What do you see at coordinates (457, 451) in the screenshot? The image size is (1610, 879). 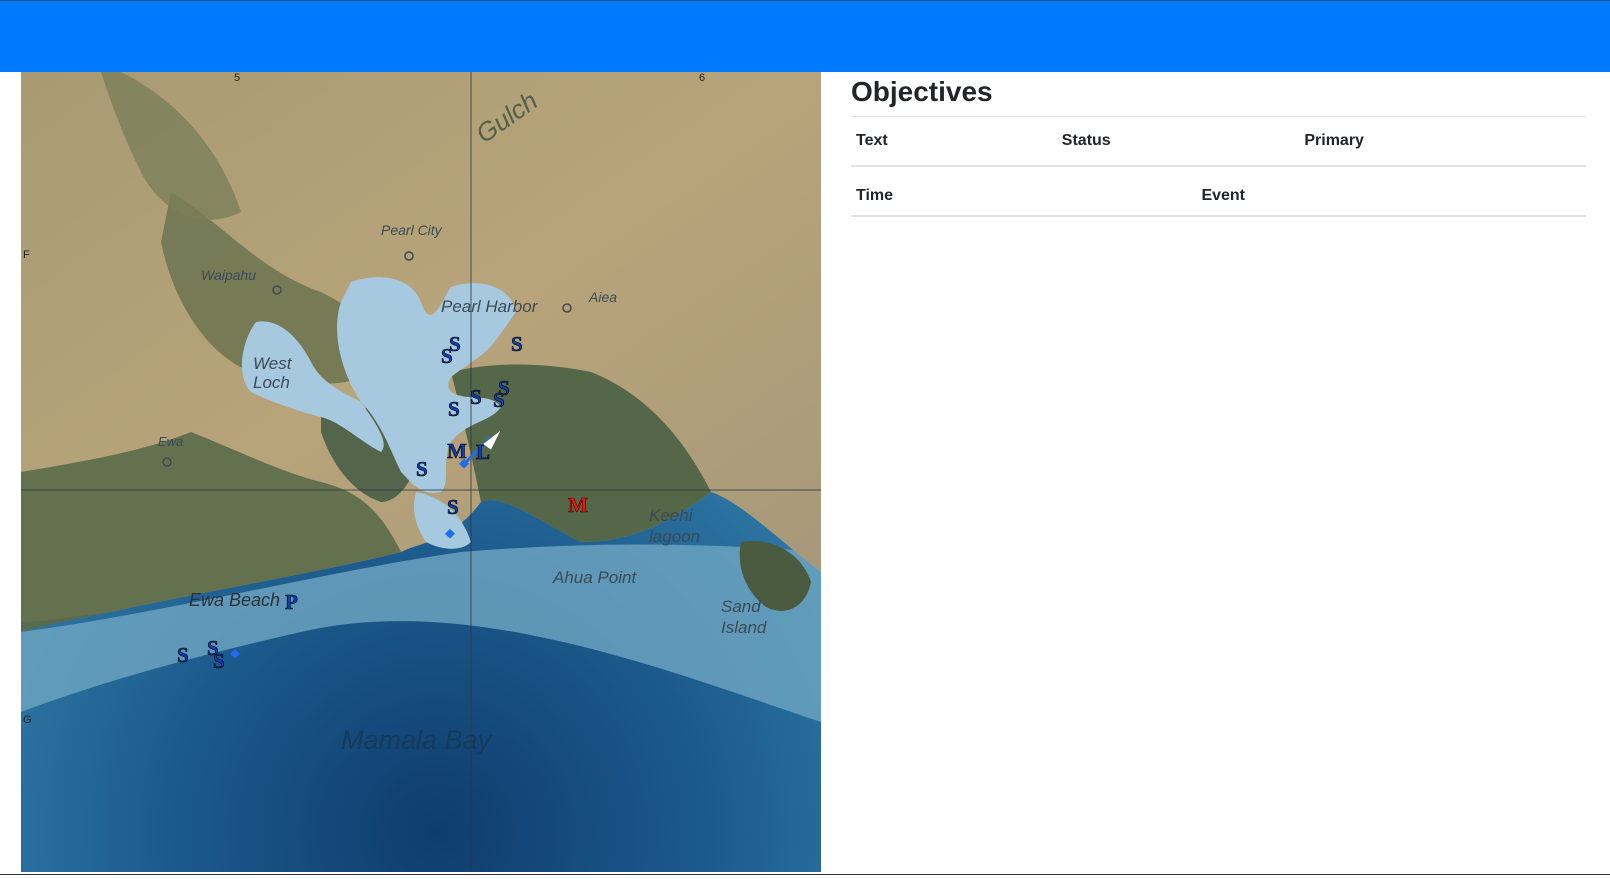 I see `mission-unit-marker: M` at bounding box center [457, 451].